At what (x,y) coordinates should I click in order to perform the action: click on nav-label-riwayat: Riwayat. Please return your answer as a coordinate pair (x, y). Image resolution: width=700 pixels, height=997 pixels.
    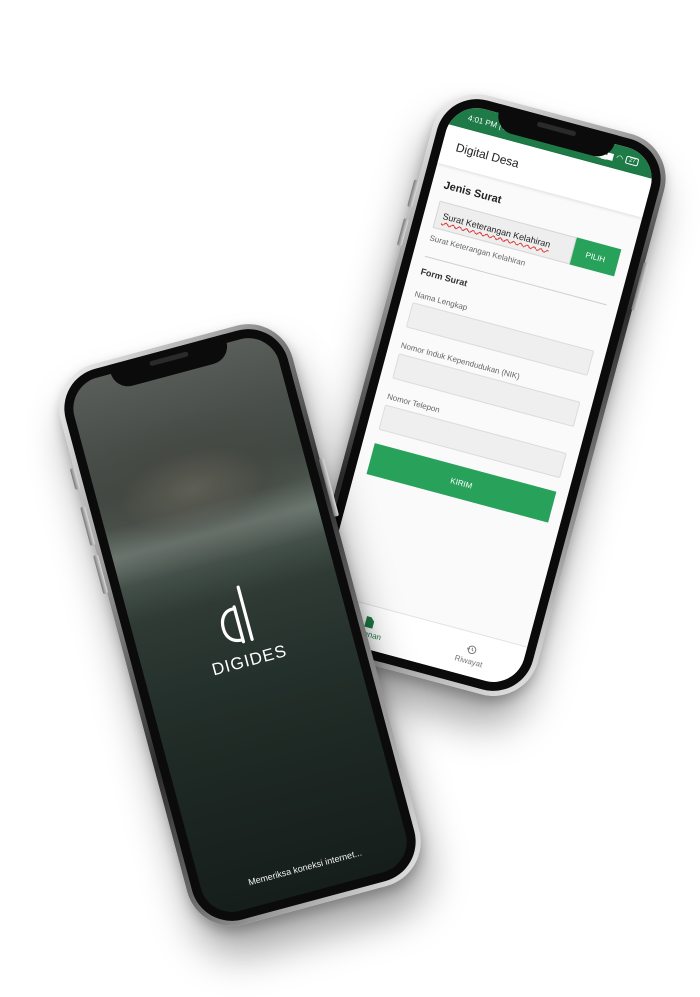
    Looking at the image, I should click on (468, 660).